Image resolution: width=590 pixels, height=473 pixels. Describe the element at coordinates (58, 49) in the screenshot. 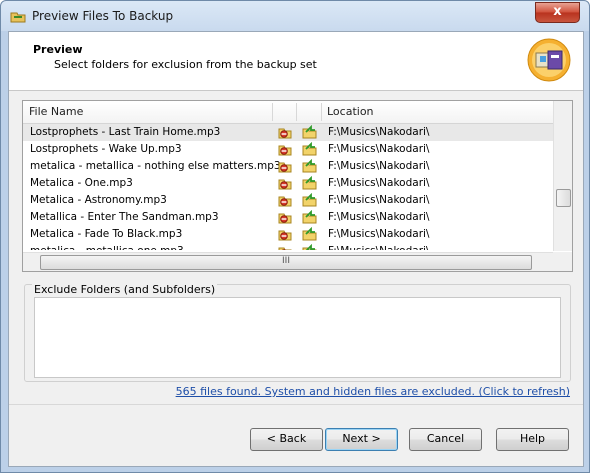

I see `page-title: Preview` at that location.